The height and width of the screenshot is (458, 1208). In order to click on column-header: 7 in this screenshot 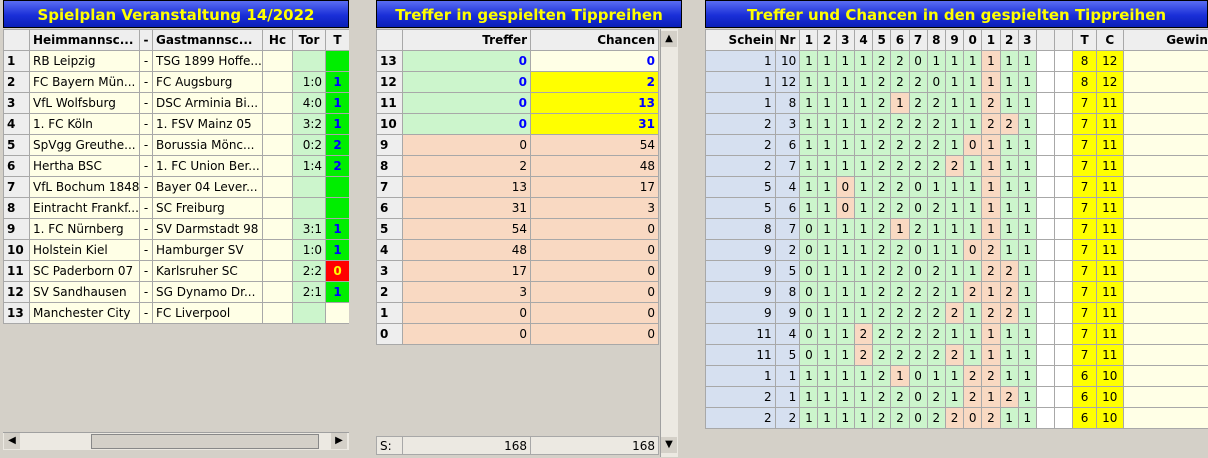, I will do `click(918, 40)`.